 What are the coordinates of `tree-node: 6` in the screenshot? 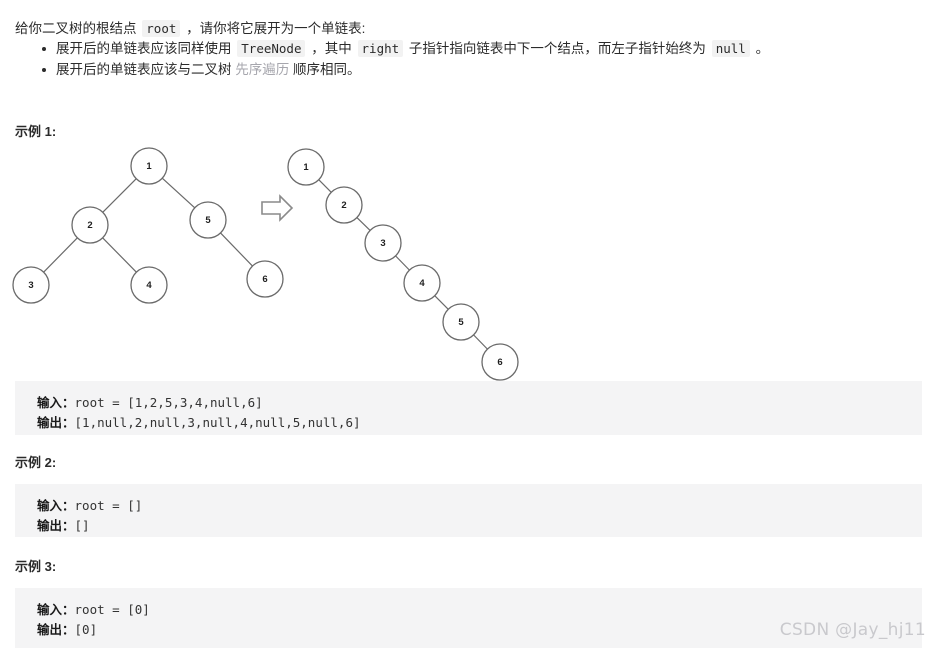 It's located at (265, 279).